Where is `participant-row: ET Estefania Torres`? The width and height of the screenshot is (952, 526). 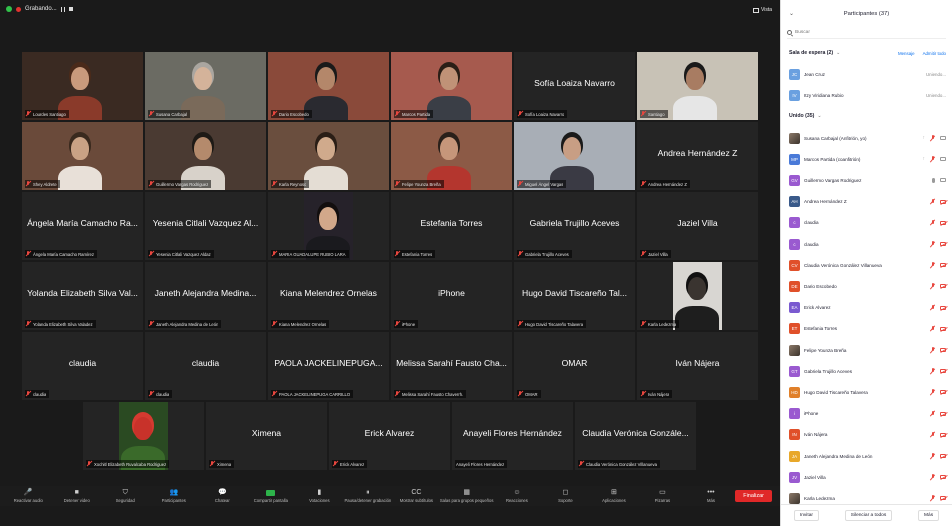
participant-row: ET Estefania Torres is located at coordinates (867, 329).